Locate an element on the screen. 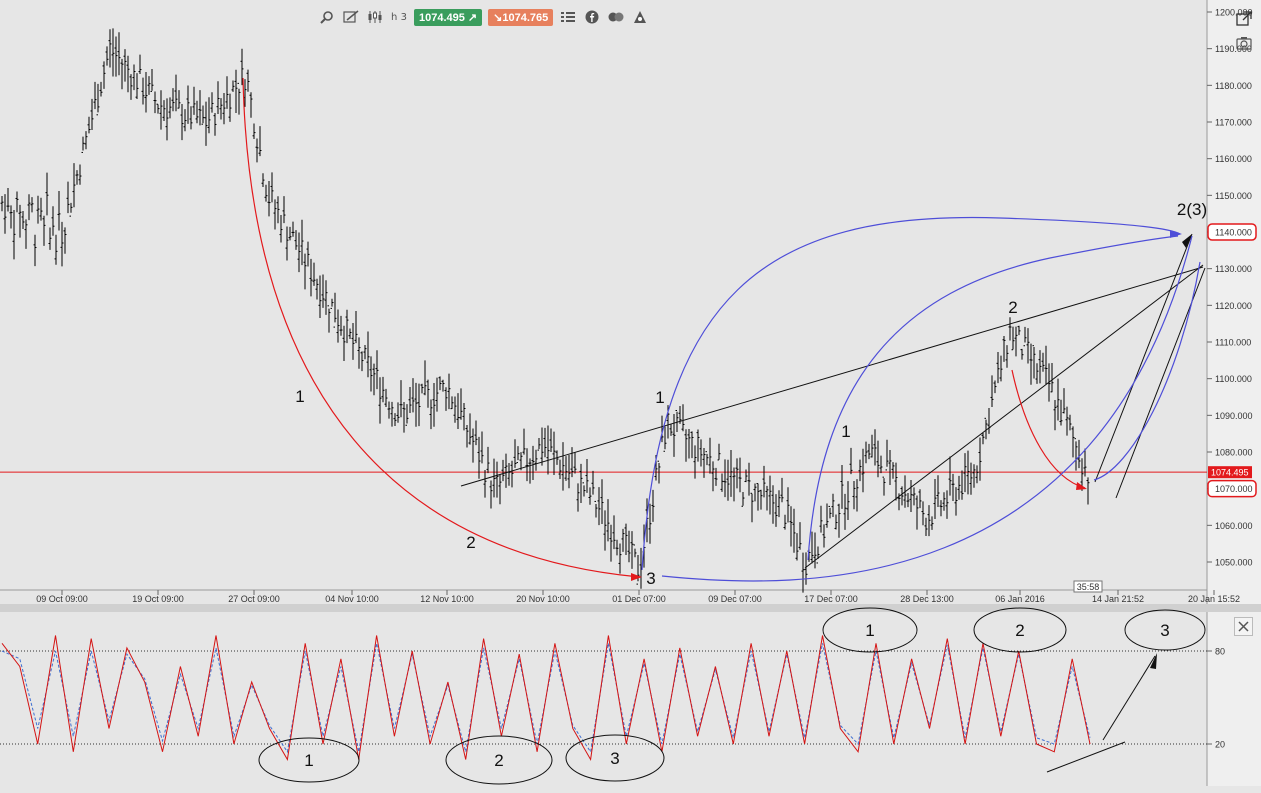 This screenshot has width=1261, height=793. x-tick-label: 01 Dec 07:00 is located at coordinates (639, 599).